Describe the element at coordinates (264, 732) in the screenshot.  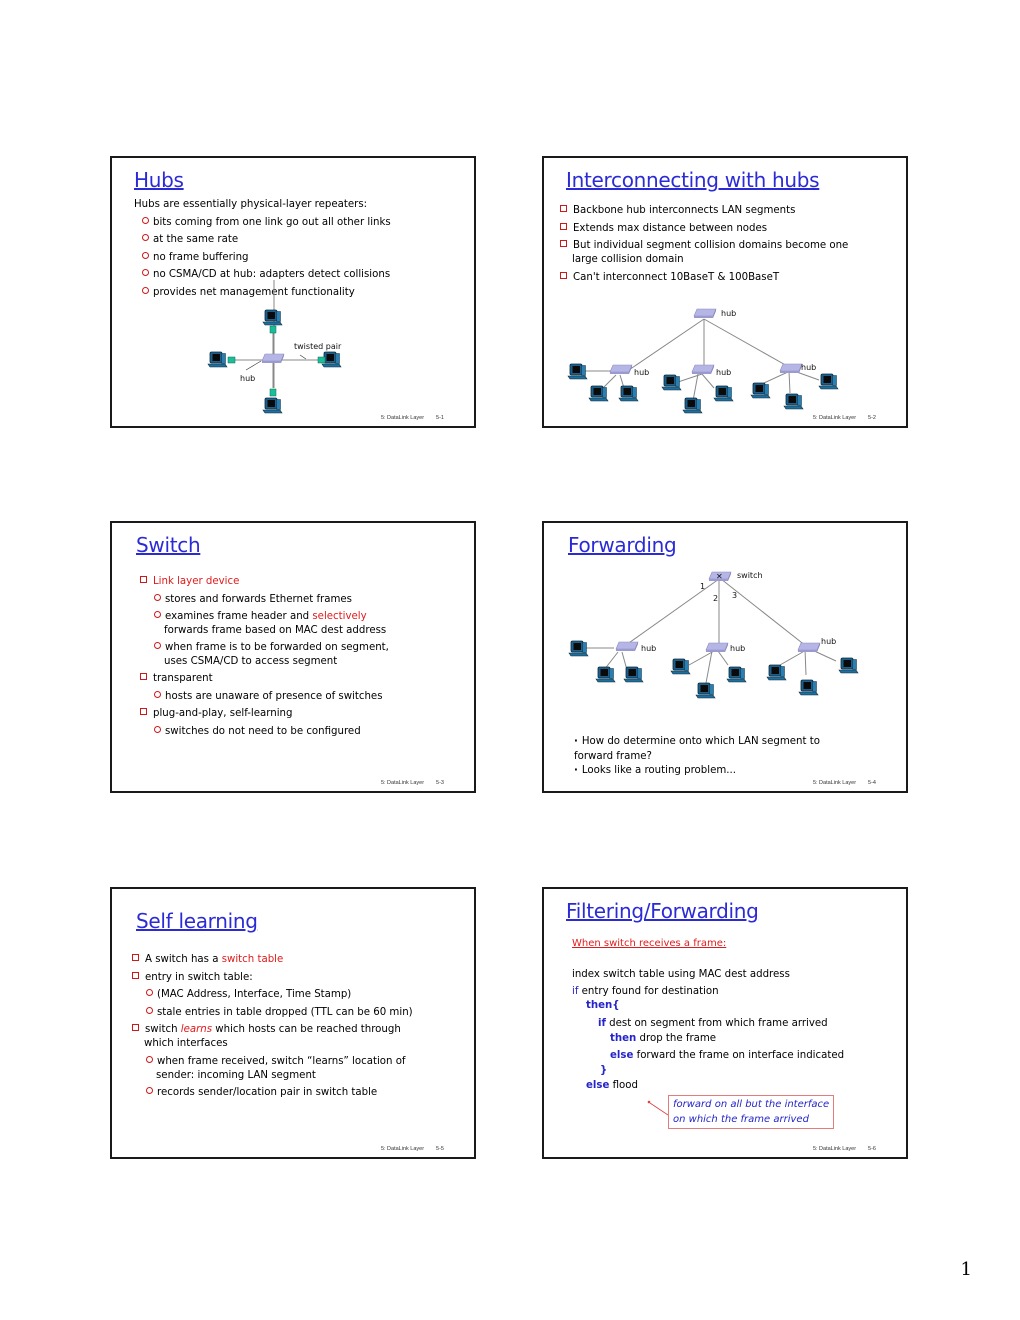
I see `bullet: switches do not need to be configured` at that location.